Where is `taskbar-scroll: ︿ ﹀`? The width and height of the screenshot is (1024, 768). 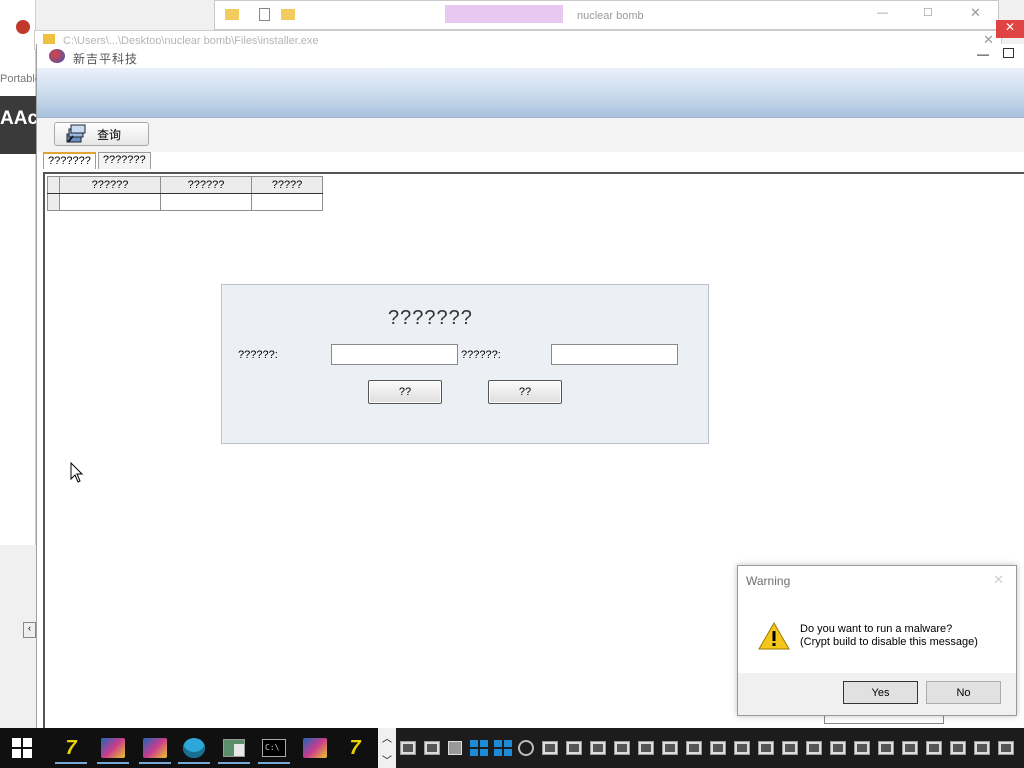 taskbar-scroll: ︿ ﹀ is located at coordinates (387, 748).